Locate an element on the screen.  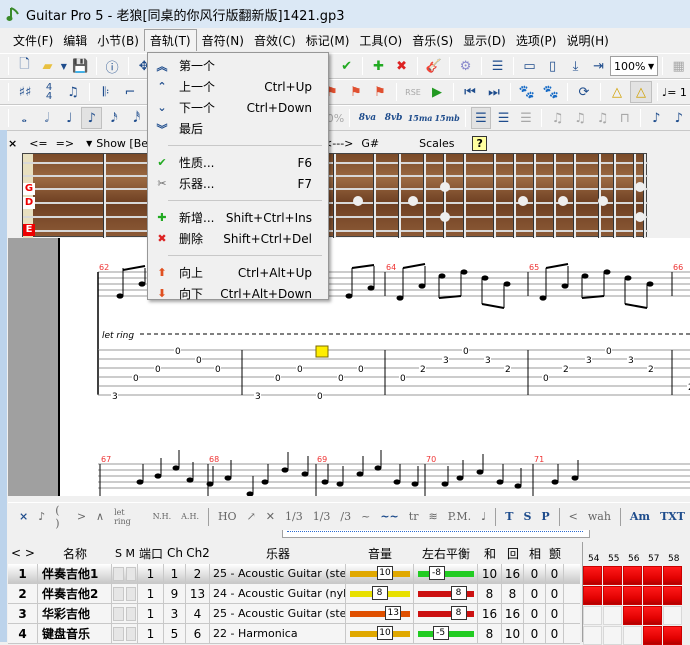
horizontal-scroll-icon: ⇥ is located at coordinates (598, 66).